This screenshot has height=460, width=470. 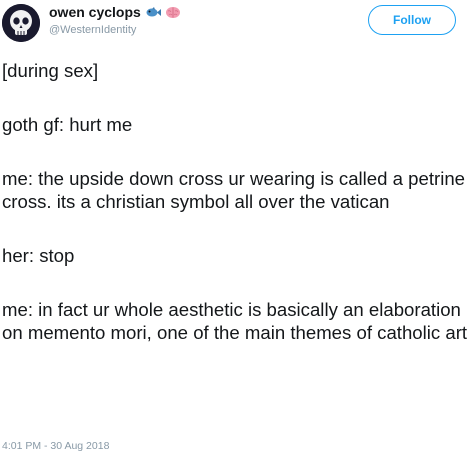 What do you see at coordinates (95, 12) in the screenshot?
I see `display-name: owen cyclops` at bounding box center [95, 12].